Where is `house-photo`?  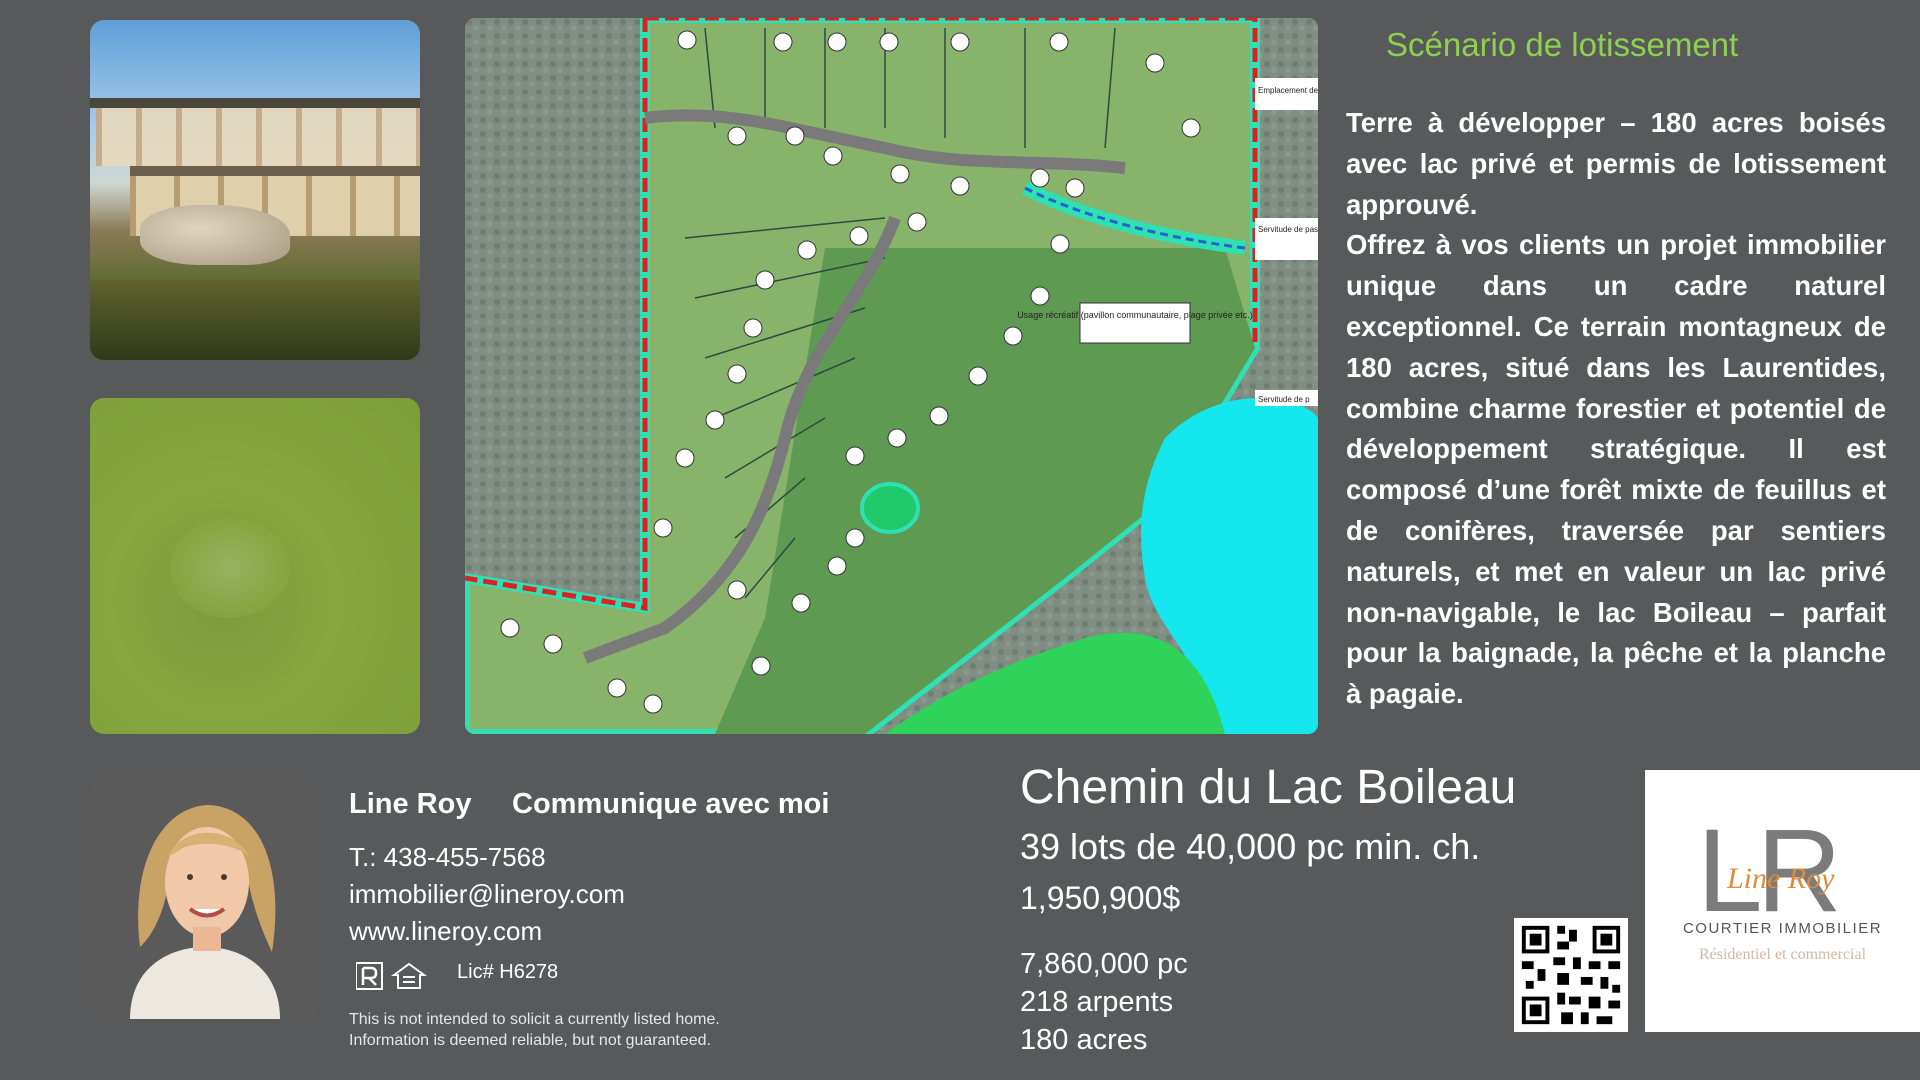 house-photo is located at coordinates (255, 190).